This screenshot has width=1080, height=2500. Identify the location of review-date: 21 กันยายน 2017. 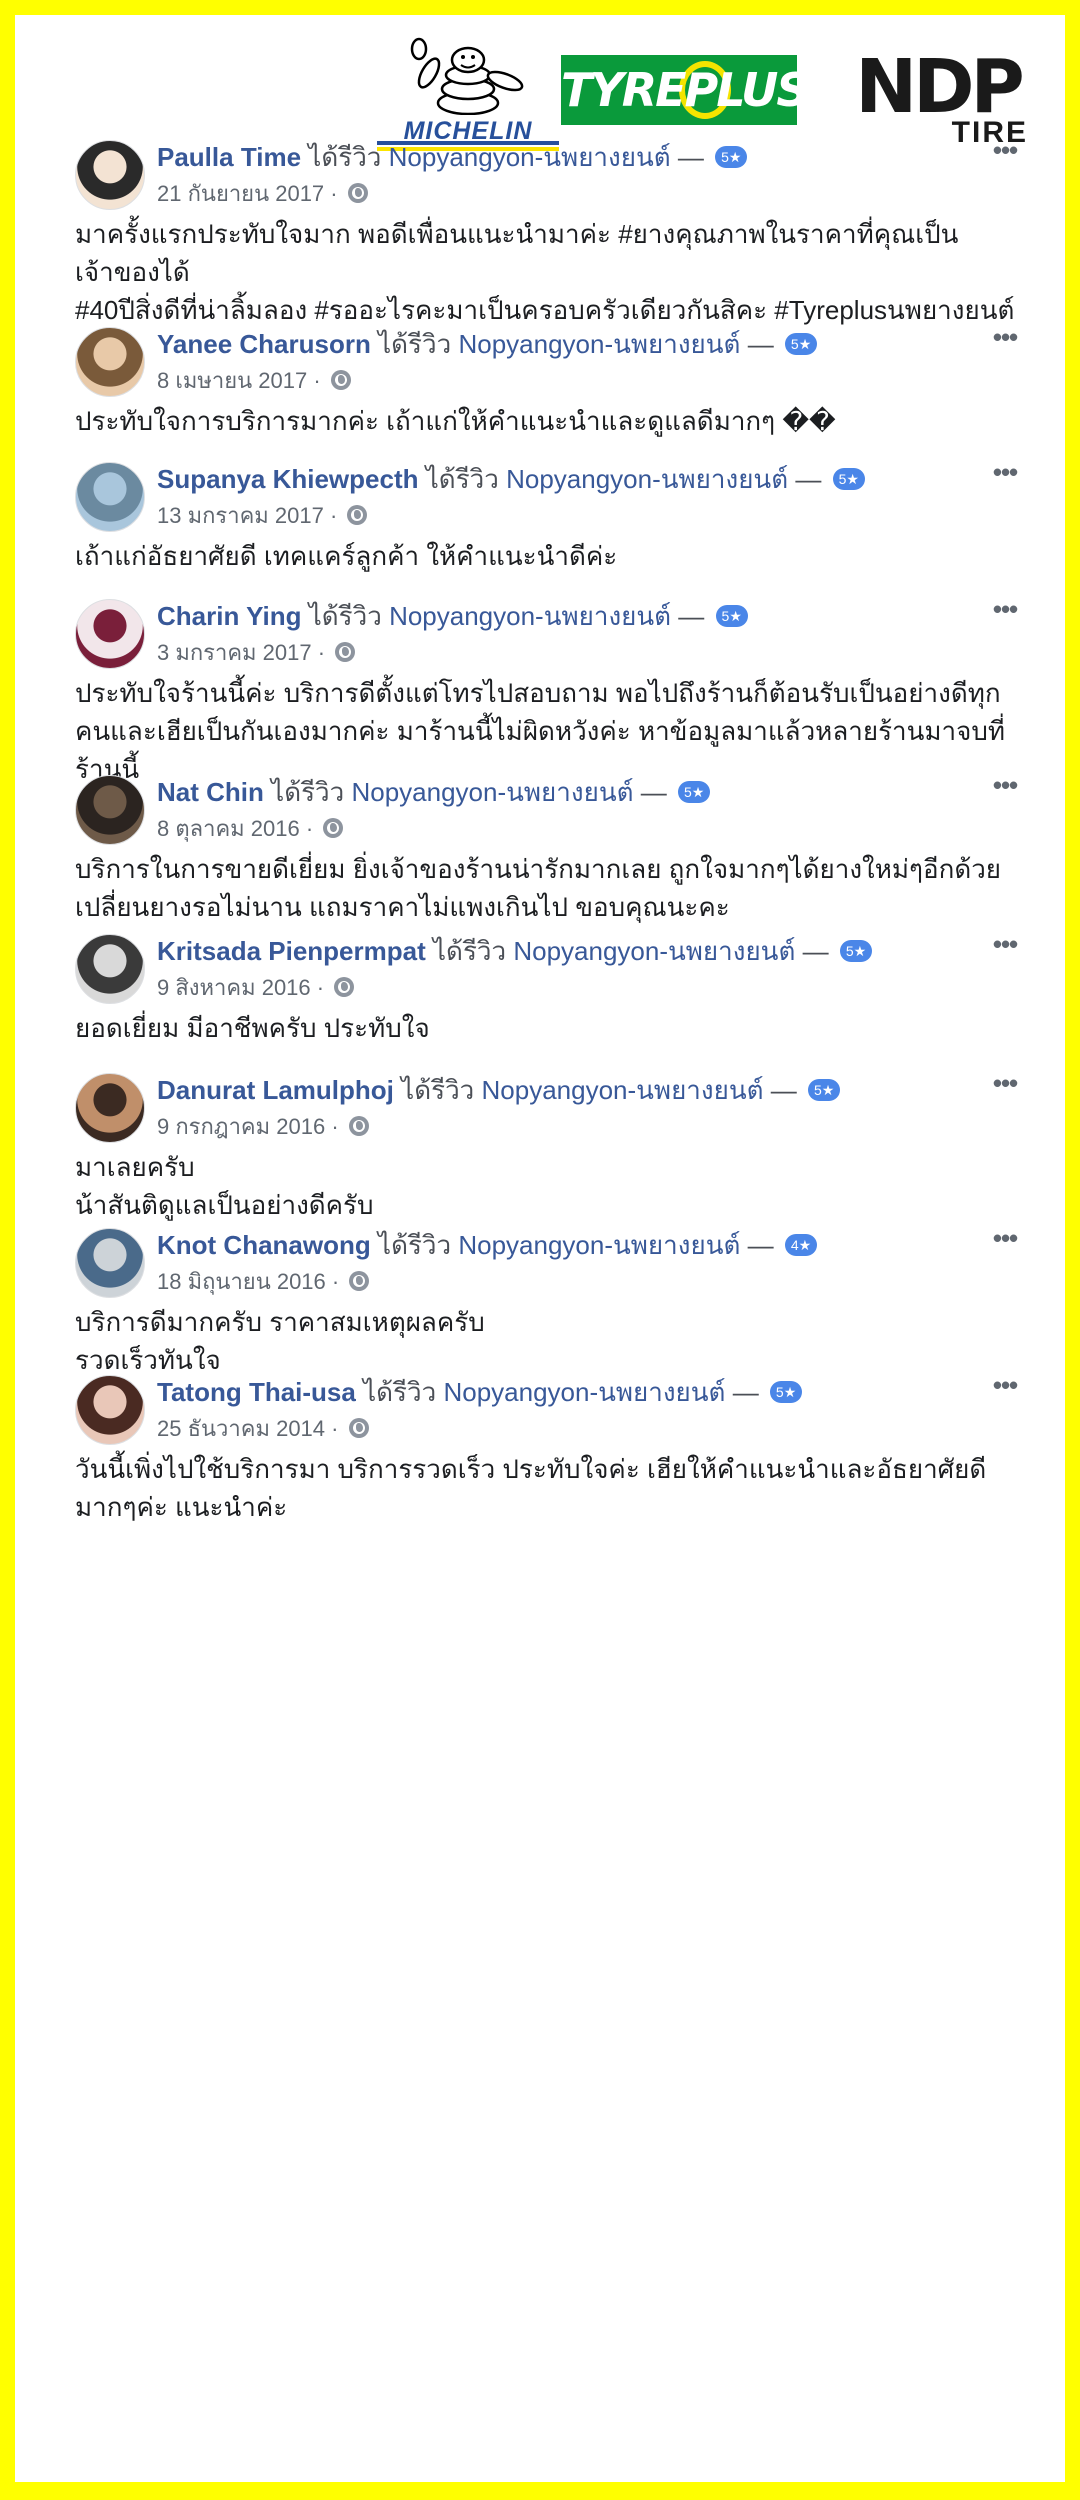
(240, 193).